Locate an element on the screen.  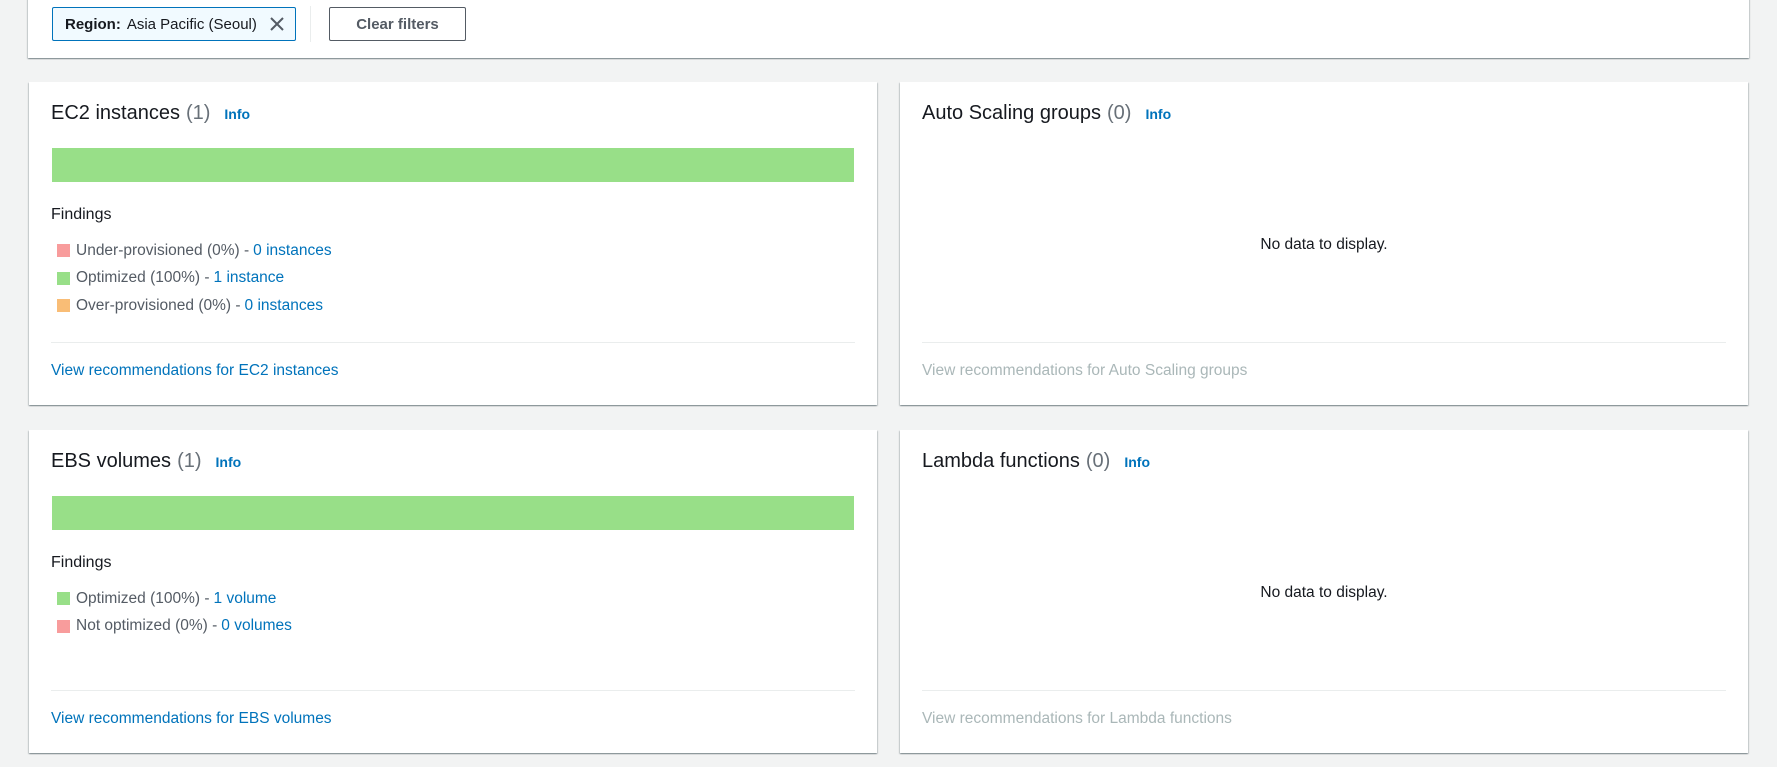
card-header: EBS volumes (1) Info is located at coordinates (146, 461).